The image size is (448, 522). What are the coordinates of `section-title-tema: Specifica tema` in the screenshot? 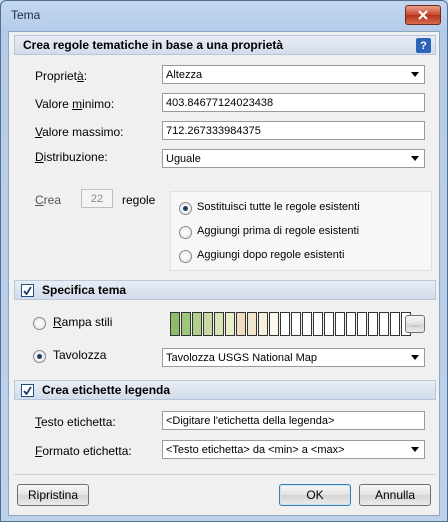 It's located at (84, 290).